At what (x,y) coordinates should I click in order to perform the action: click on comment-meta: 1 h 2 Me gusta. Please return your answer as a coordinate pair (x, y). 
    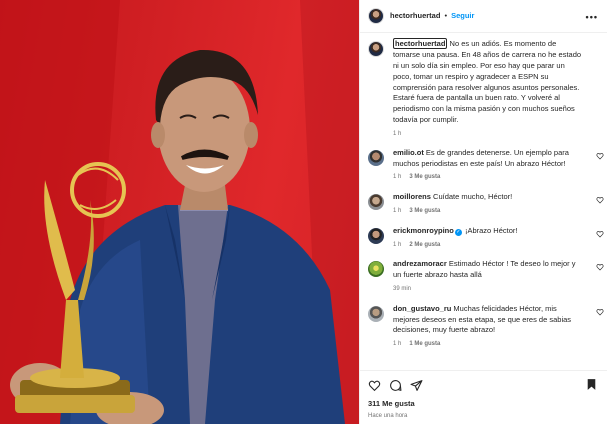
    Looking at the image, I should click on (488, 245).